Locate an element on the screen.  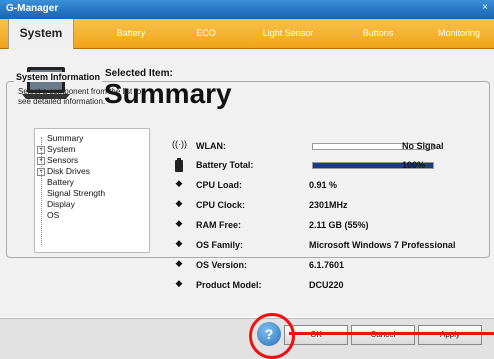
wifi-icon: ((·)) is located at coordinates (179, 144).